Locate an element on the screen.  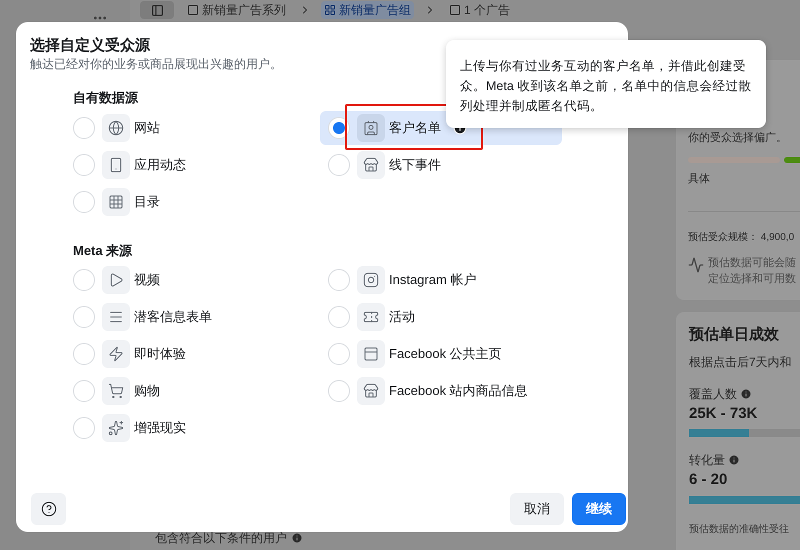
results-title: 预估单日成效 is located at coordinates (734, 335).